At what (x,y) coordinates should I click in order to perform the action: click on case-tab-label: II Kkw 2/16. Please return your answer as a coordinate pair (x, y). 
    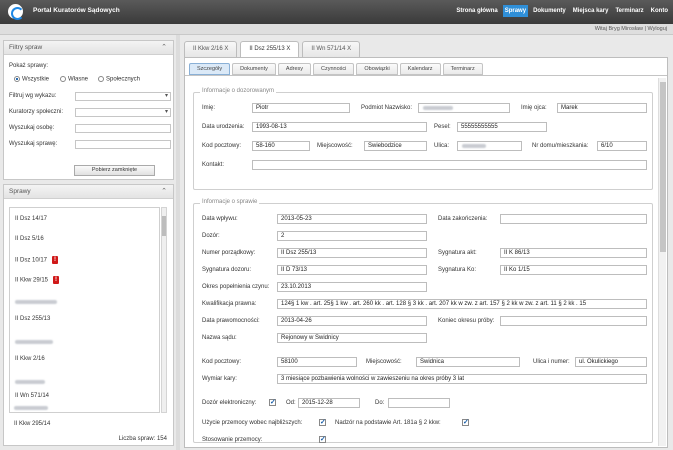
    Looking at the image, I should click on (208, 49).